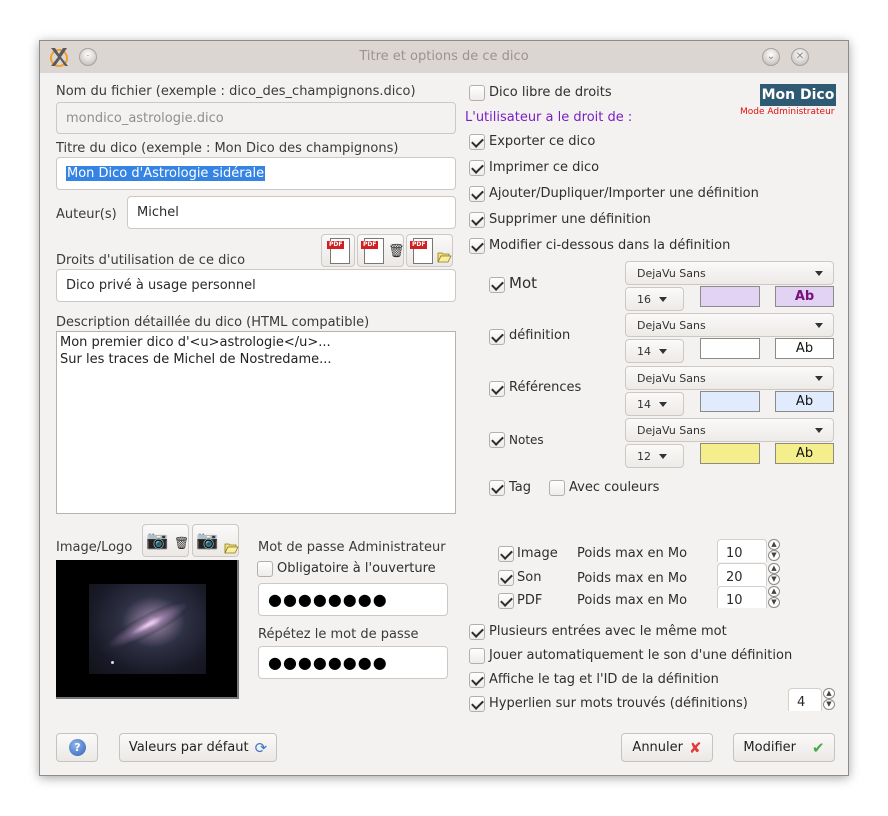  What do you see at coordinates (497, 488) in the screenshot?
I see `tag-checkbox` at bounding box center [497, 488].